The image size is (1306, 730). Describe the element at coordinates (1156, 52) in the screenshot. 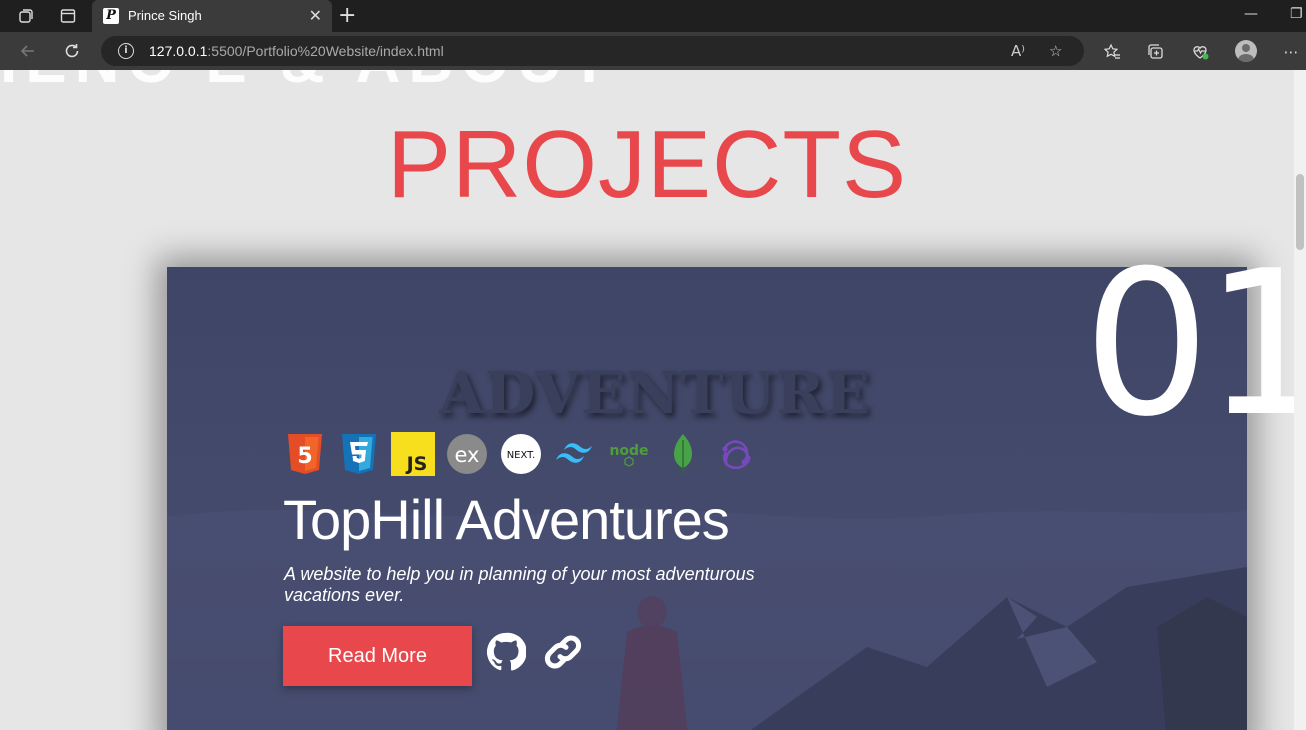

I see `collections-icon` at that location.